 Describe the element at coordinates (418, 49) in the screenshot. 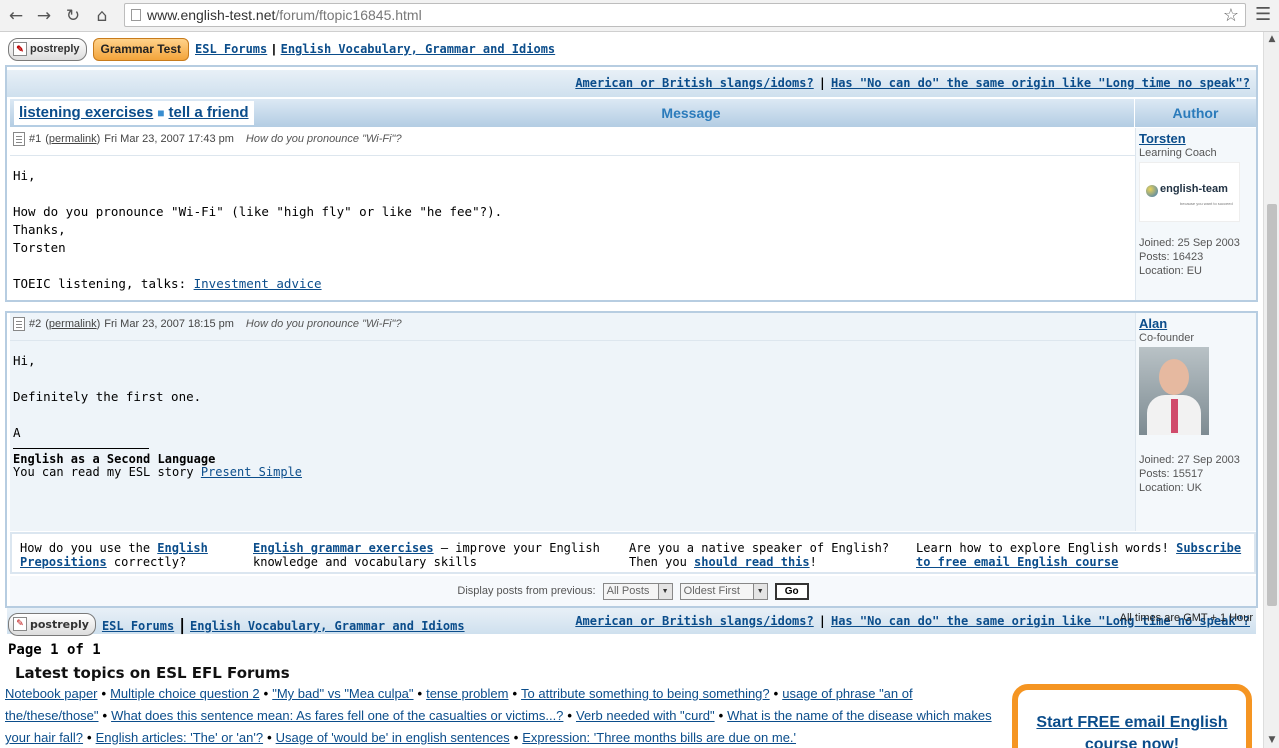

I see `crumb-category: English Vocabulary, Grammar and Idioms` at that location.